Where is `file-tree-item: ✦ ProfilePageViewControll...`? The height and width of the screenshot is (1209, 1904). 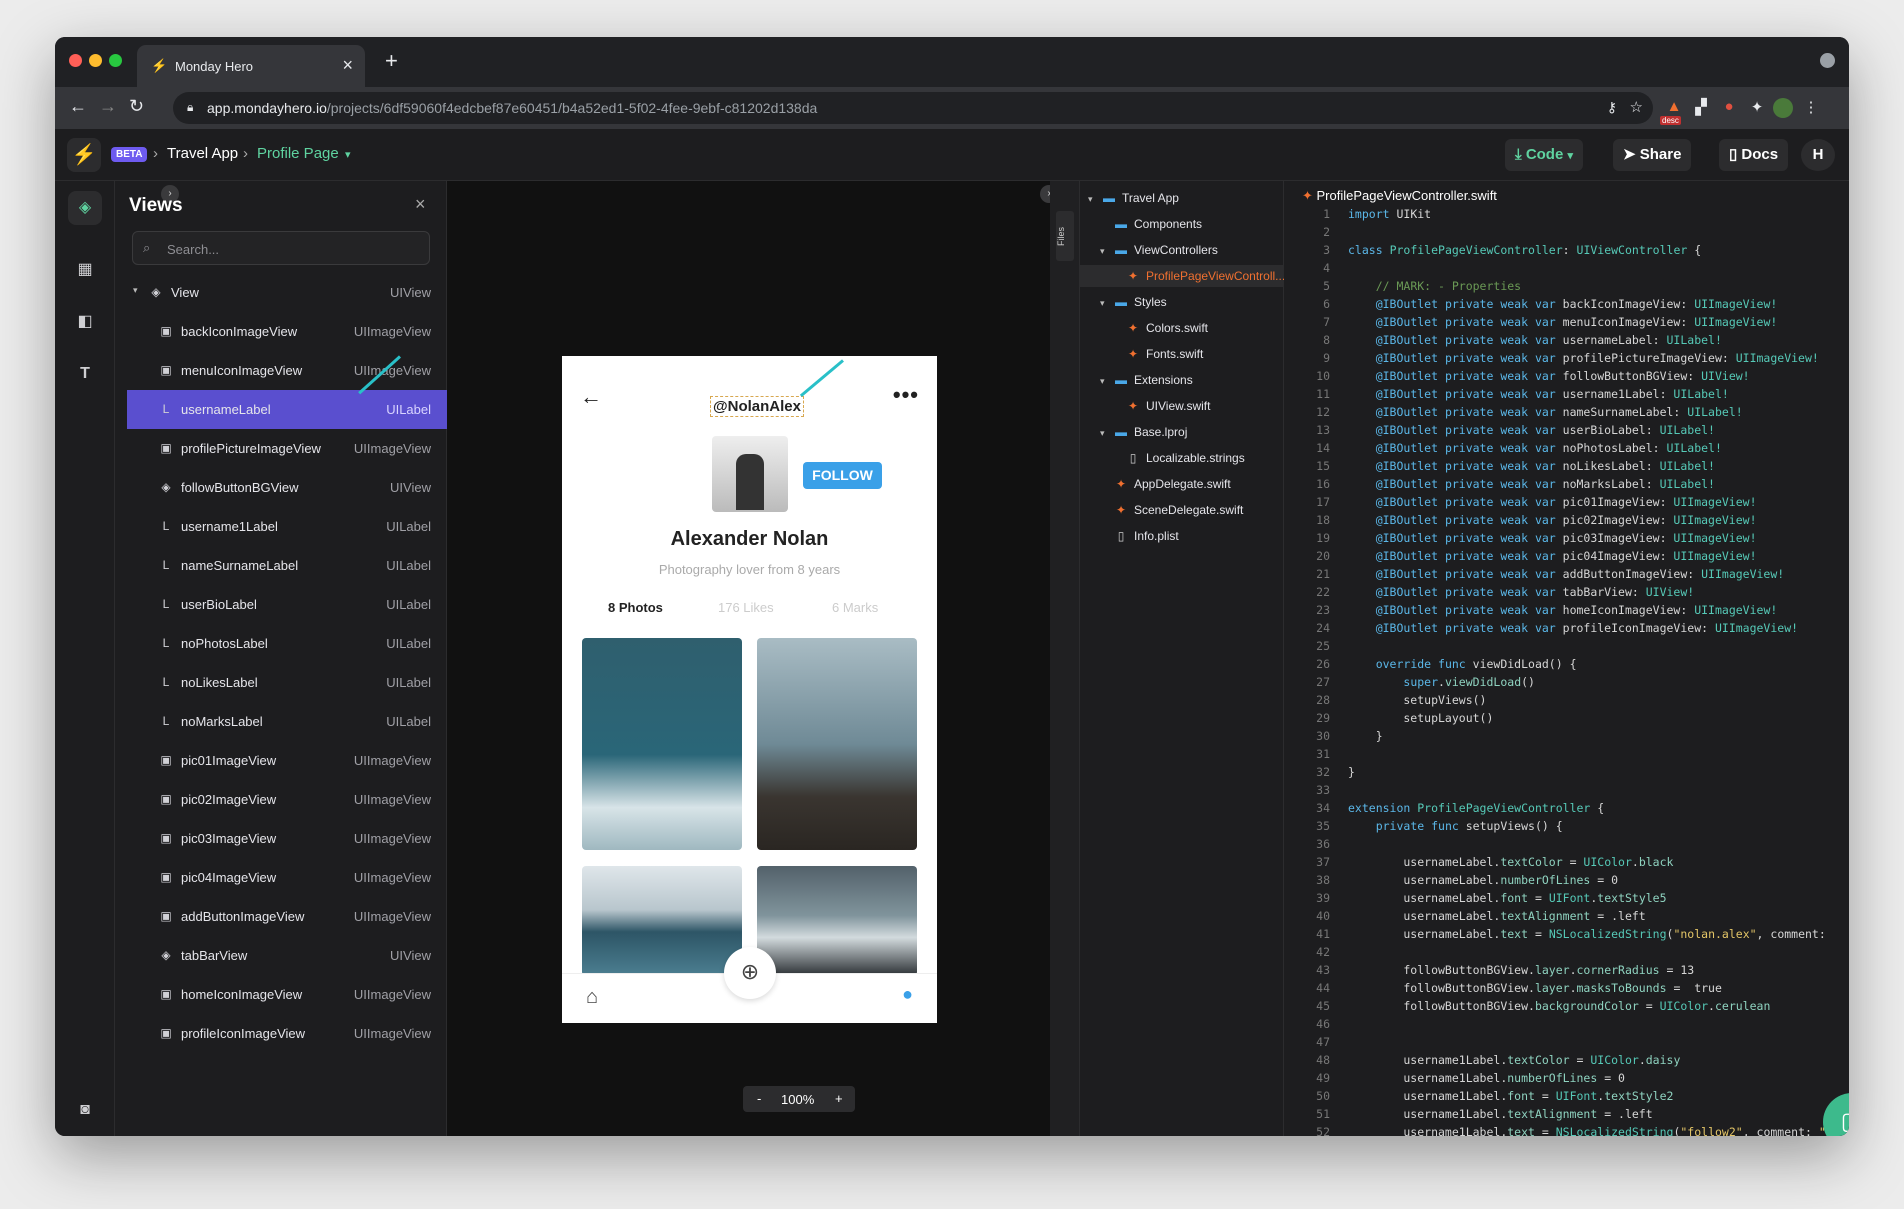 file-tree-item: ✦ ProfilePageViewControll... is located at coordinates (1182, 276).